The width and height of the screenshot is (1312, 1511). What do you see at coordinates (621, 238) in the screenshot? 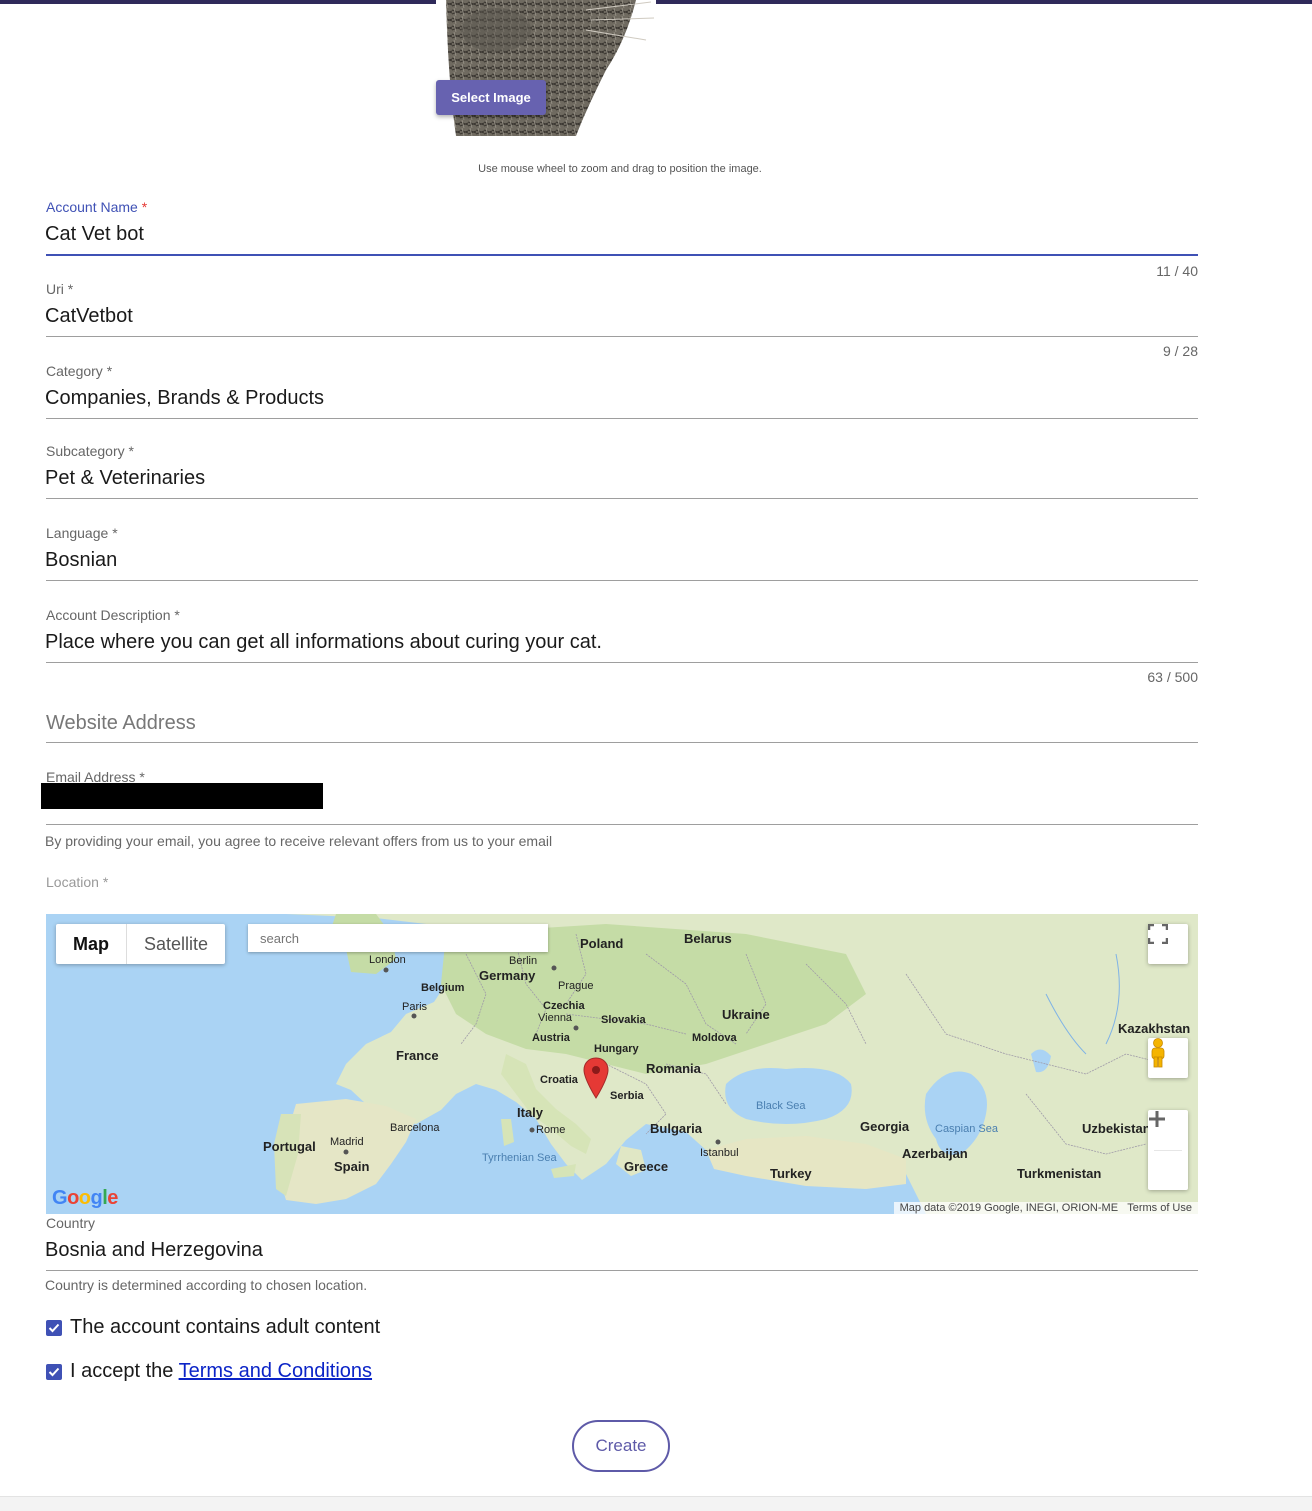
I see `account-name-field: Account Name * Cat Vet bot 11 / 40` at bounding box center [621, 238].